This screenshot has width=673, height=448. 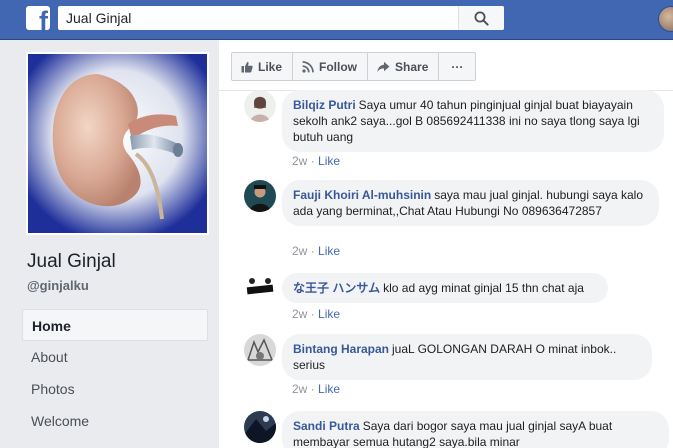 I want to click on rss-icon, so click(x=308, y=66).